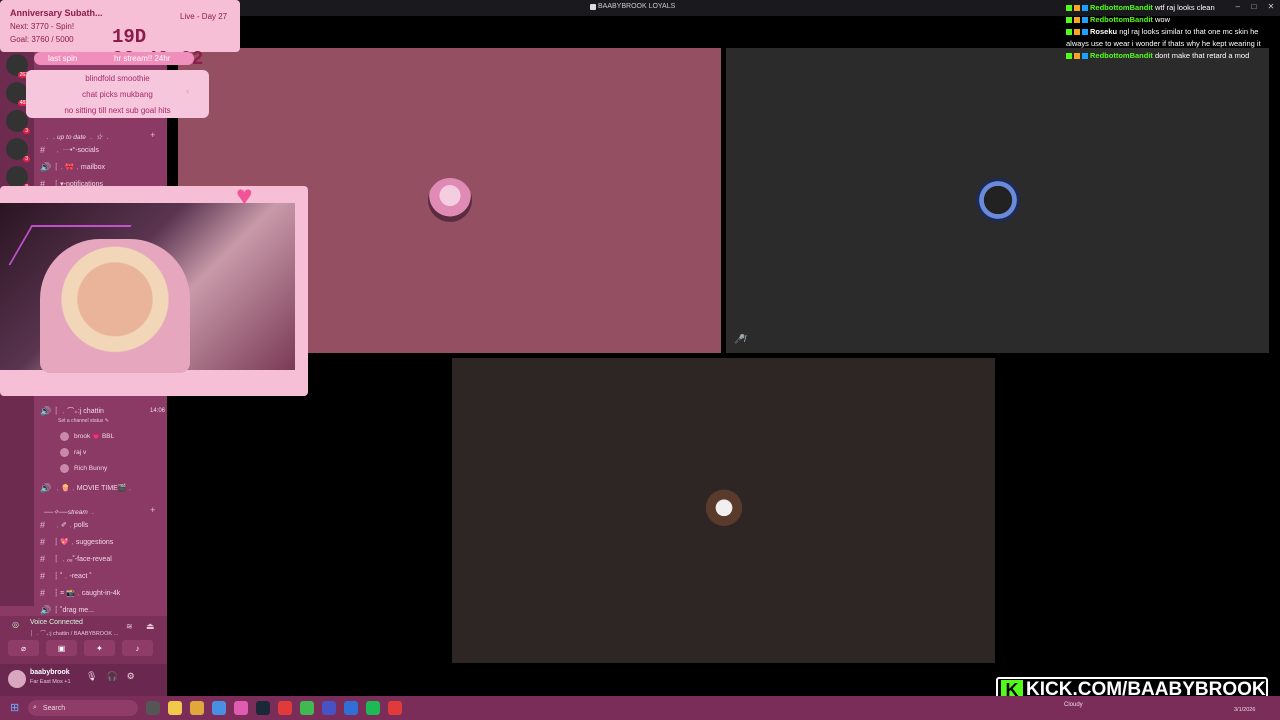 The width and height of the screenshot is (1280, 720). I want to click on voice-connected-label: Voice Connected, so click(56, 622).